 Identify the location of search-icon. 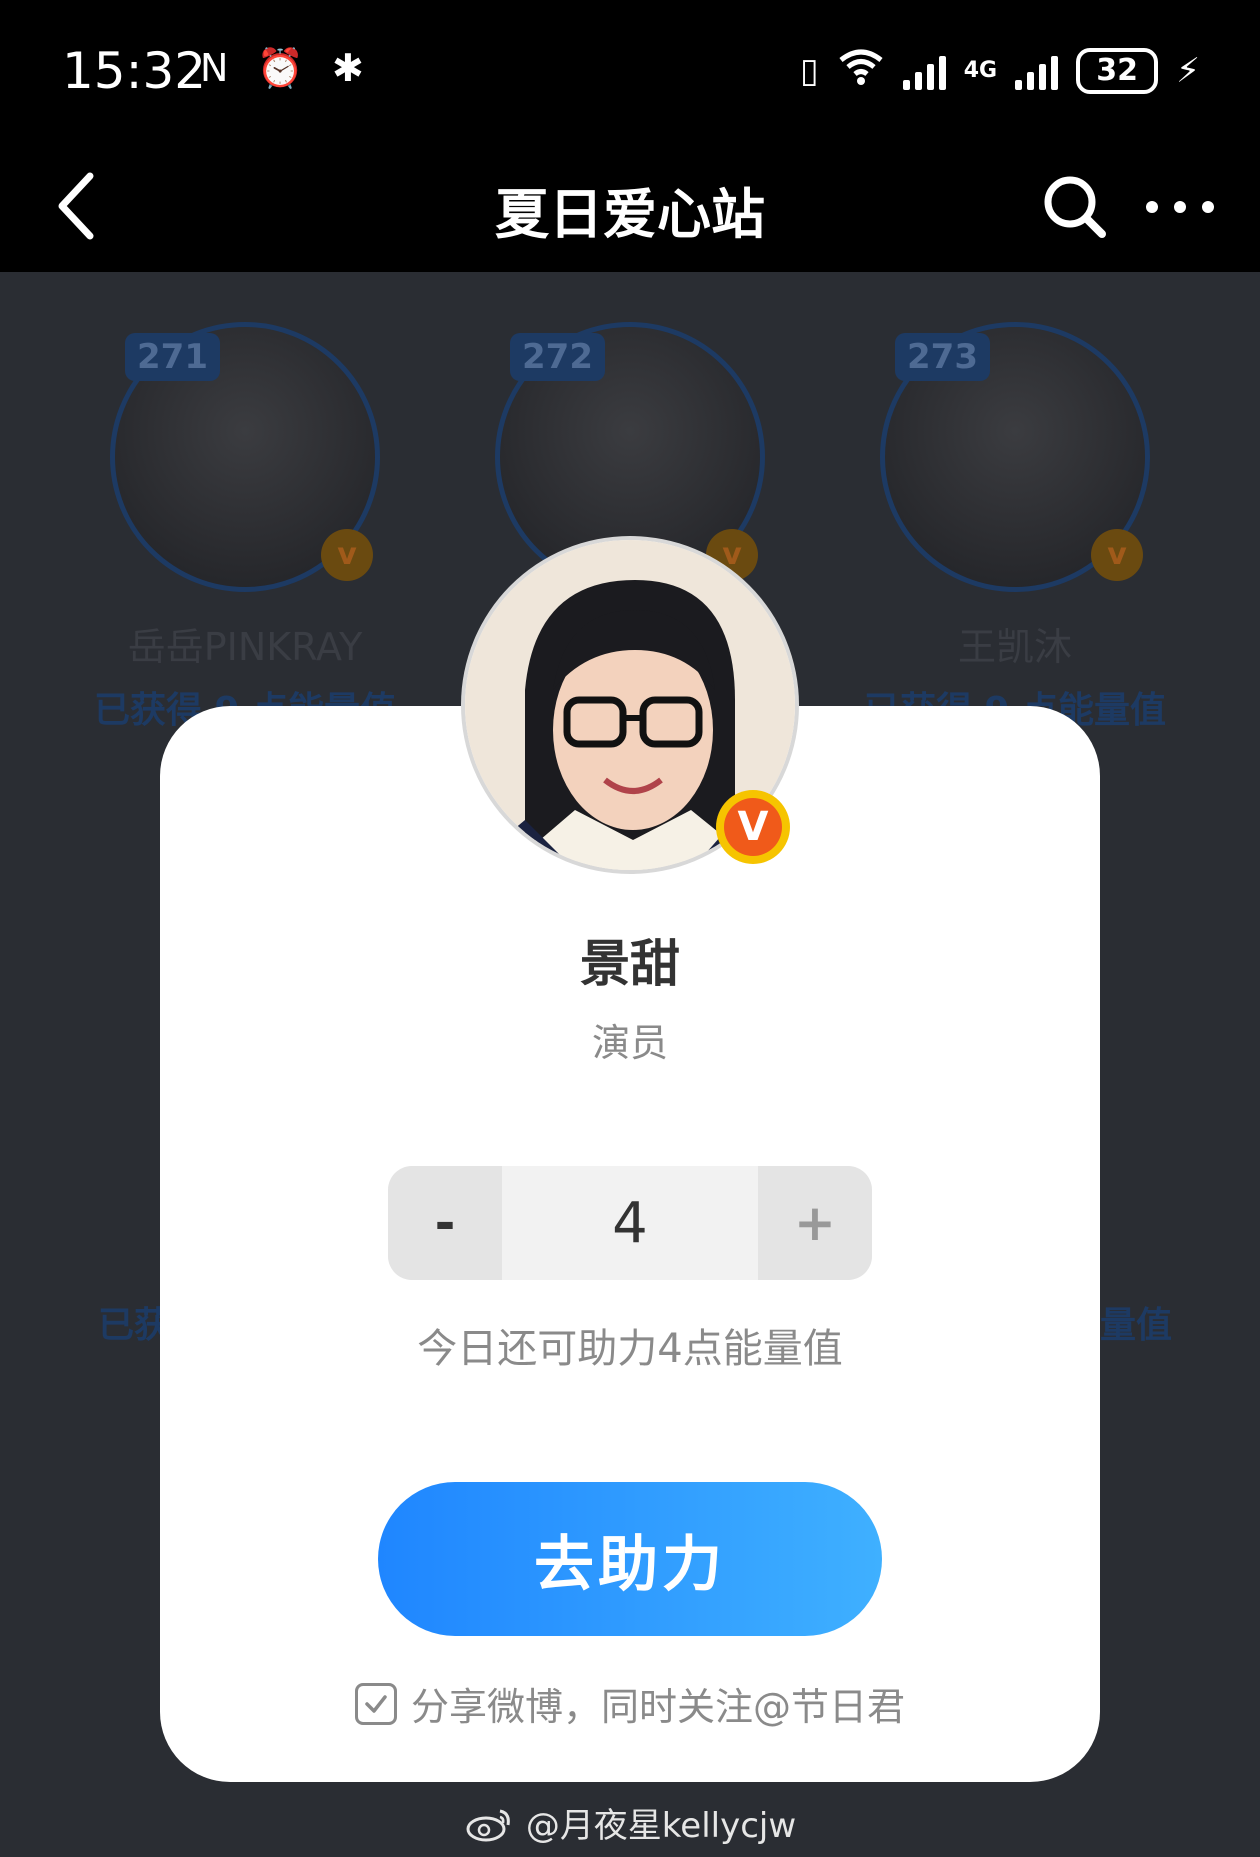
(1075, 207).